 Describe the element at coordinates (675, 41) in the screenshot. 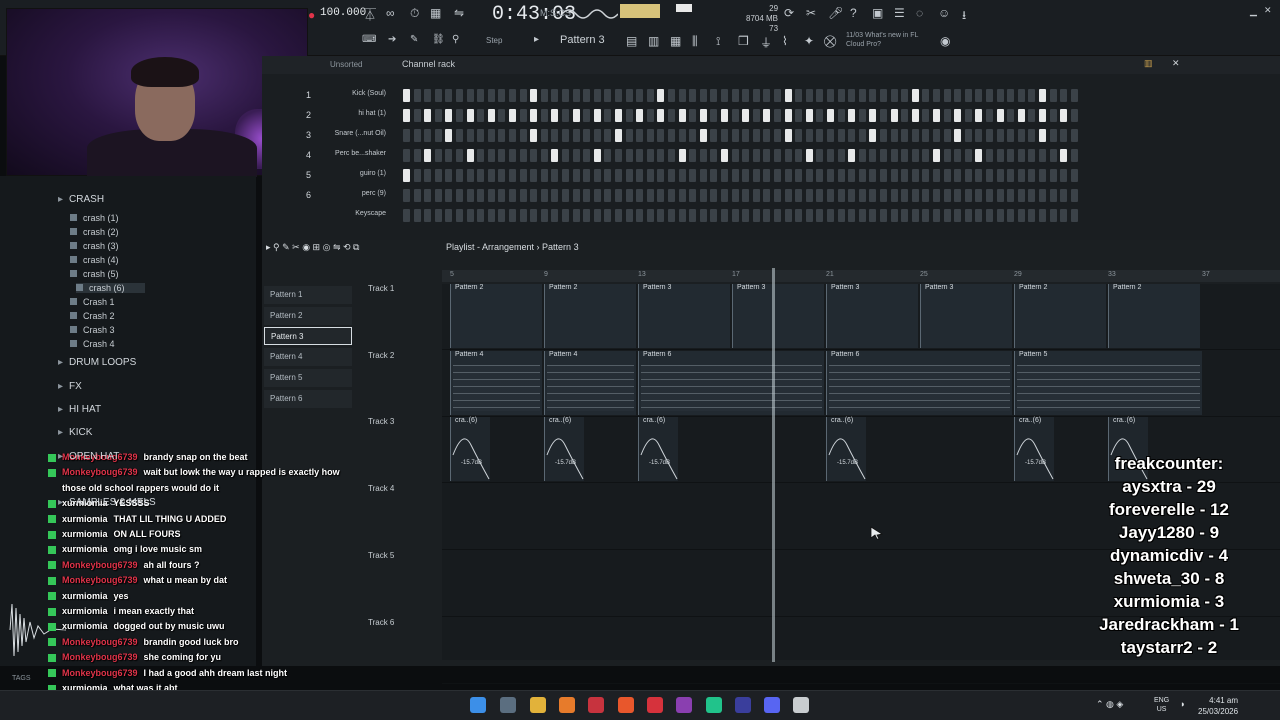

I see `view-channel-rack-icon: ▦` at that location.